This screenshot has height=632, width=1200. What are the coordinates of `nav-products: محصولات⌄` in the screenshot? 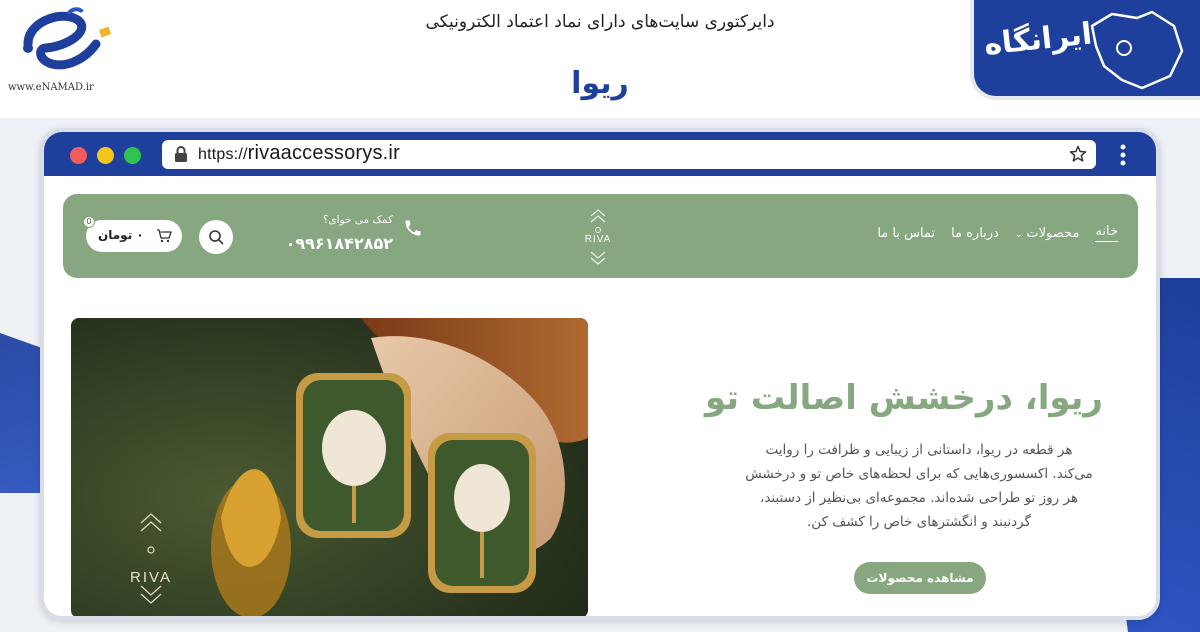 It's located at (1047, 233).